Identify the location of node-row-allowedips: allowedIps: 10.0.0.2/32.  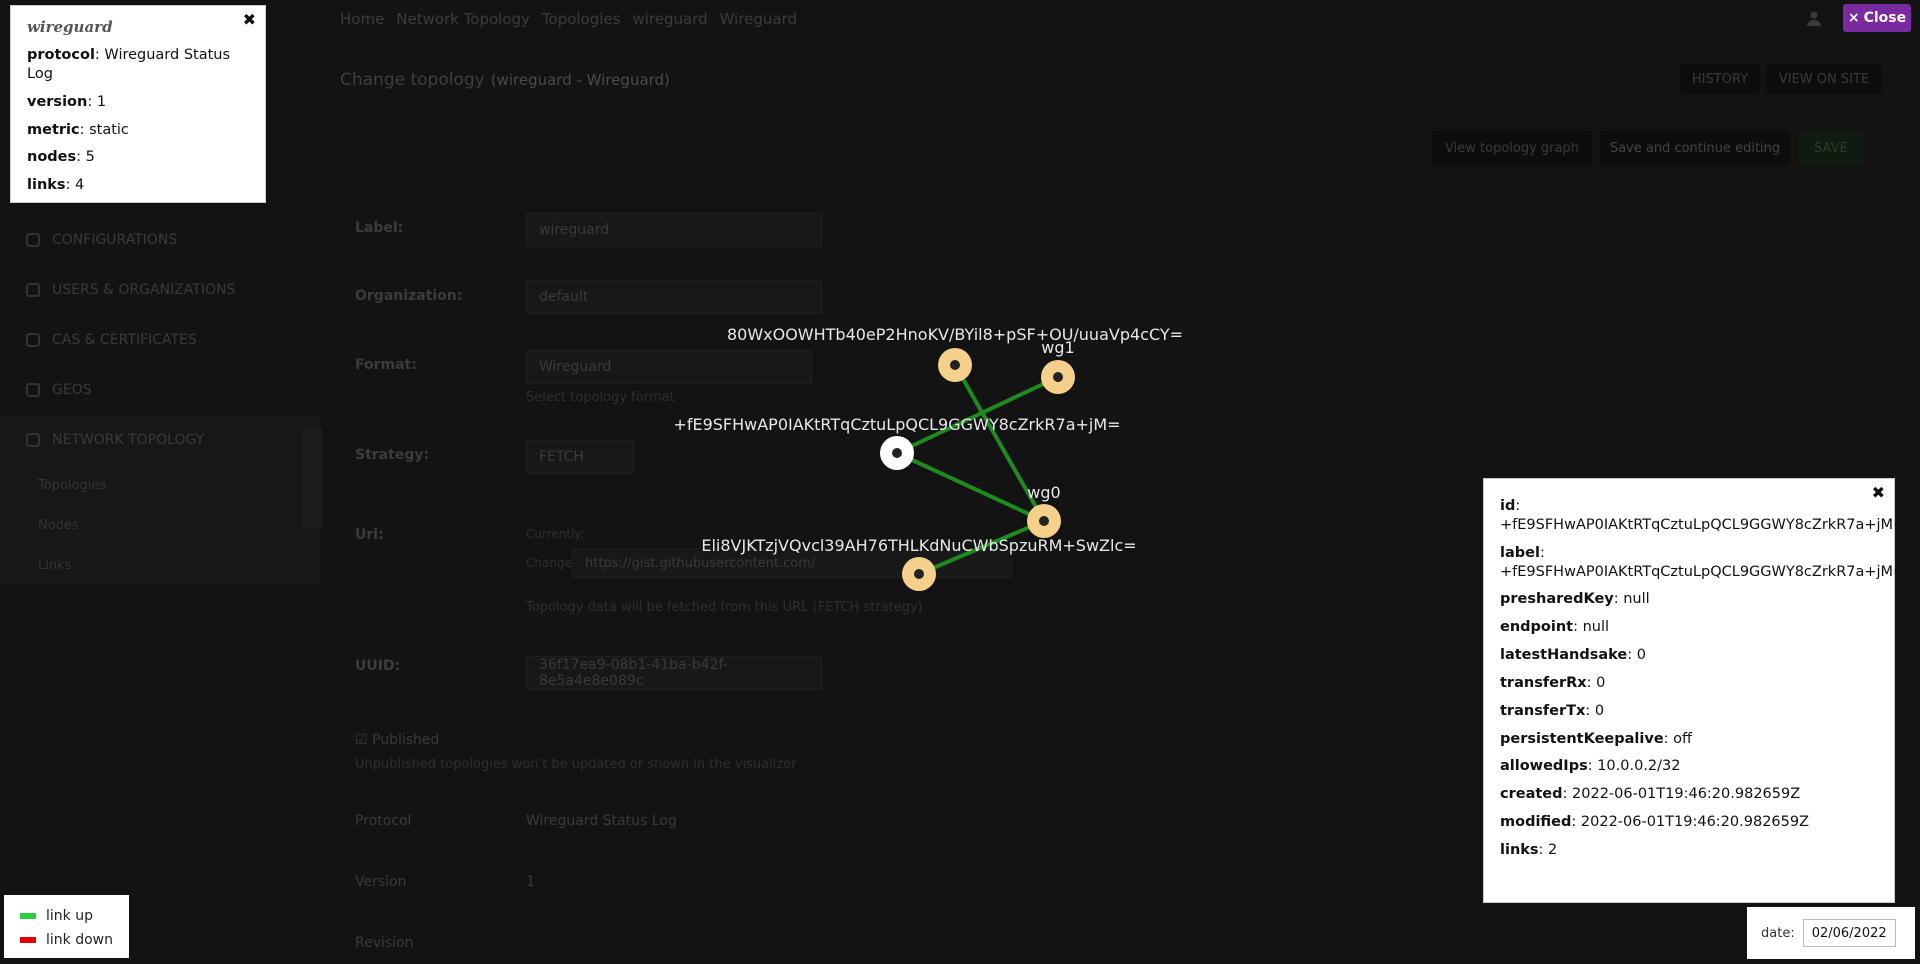
(1590, 766).